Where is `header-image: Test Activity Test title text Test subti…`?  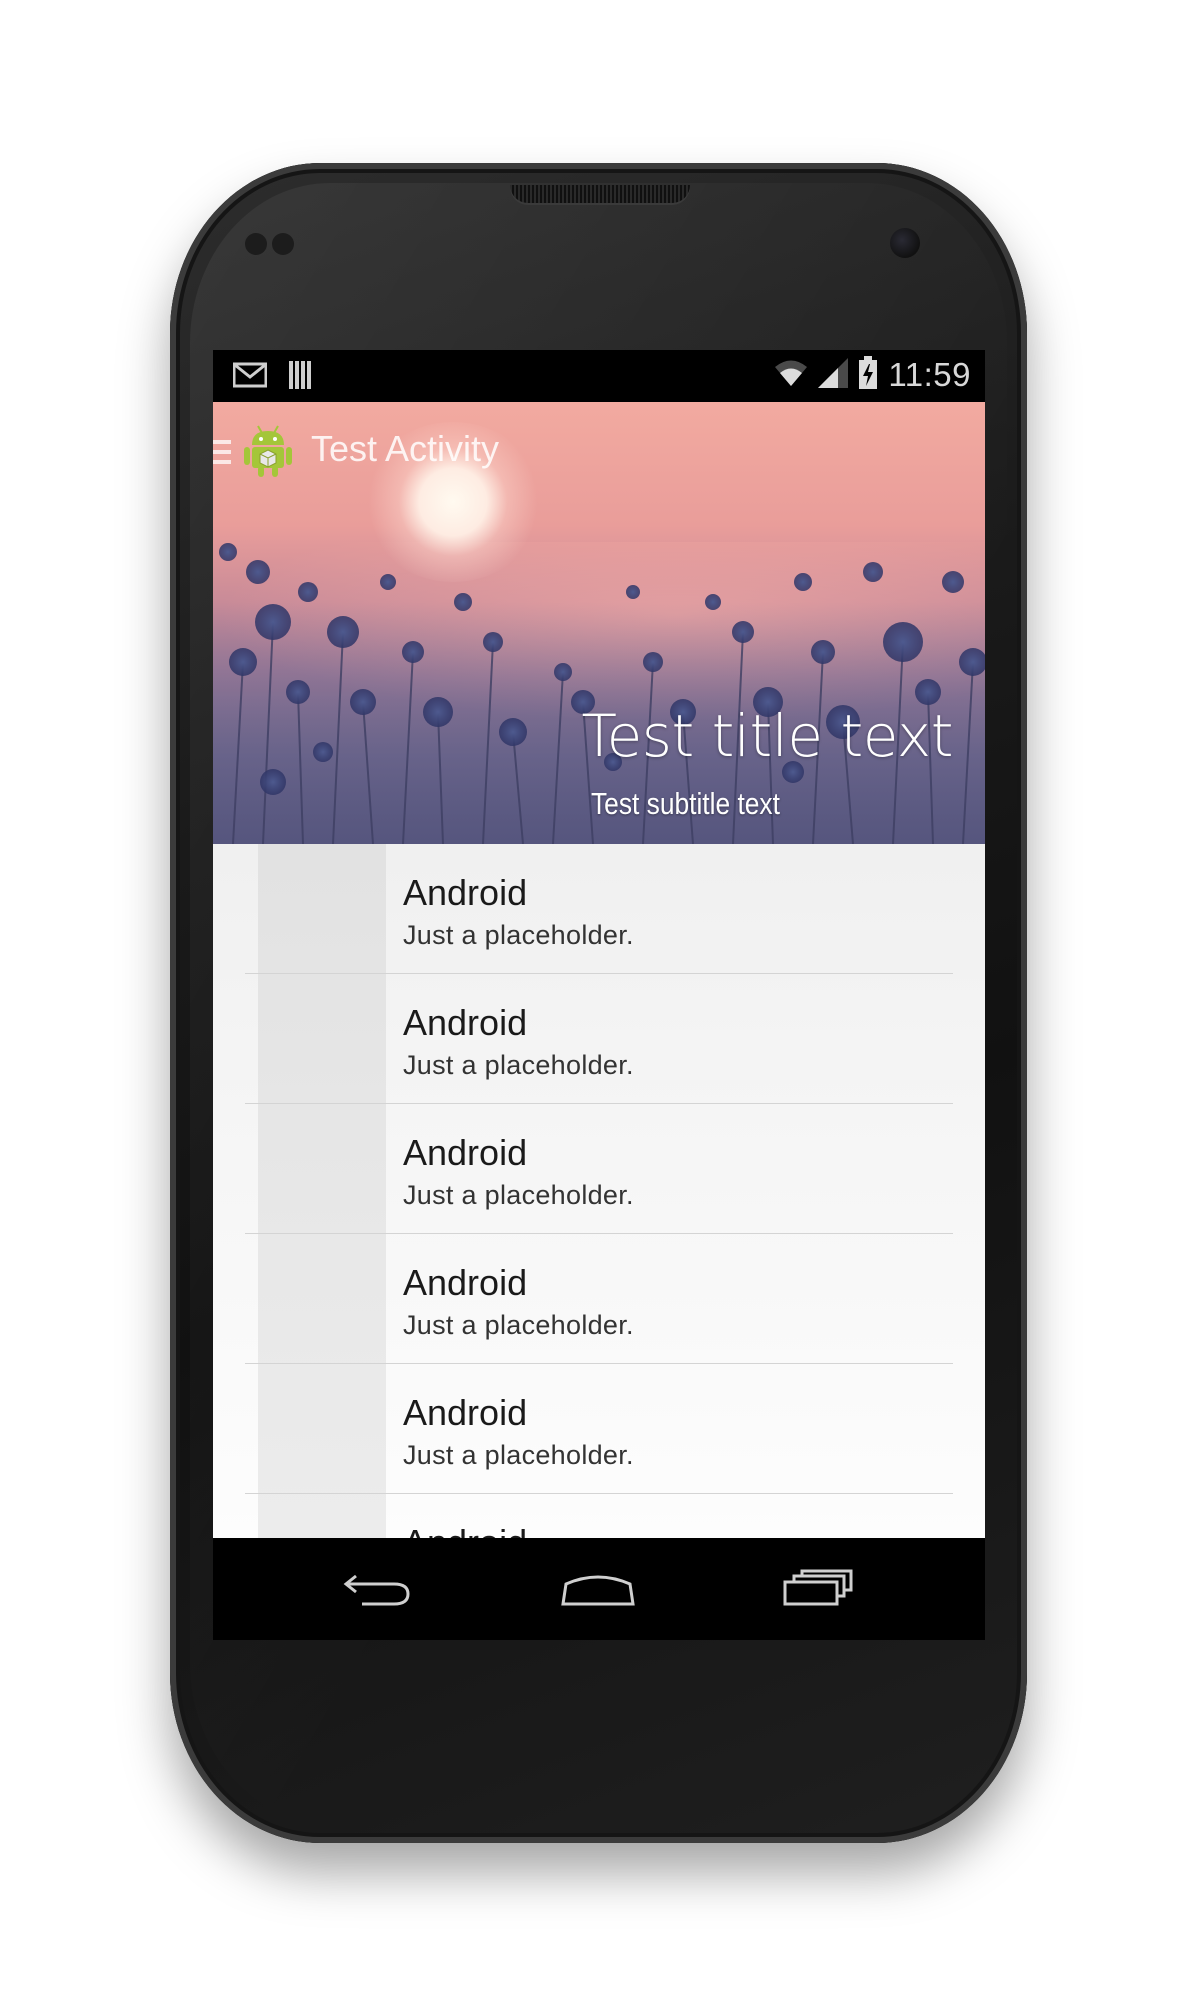 header-image: Test Activity Test title text Test subti… is located at coordinates (599, 623).